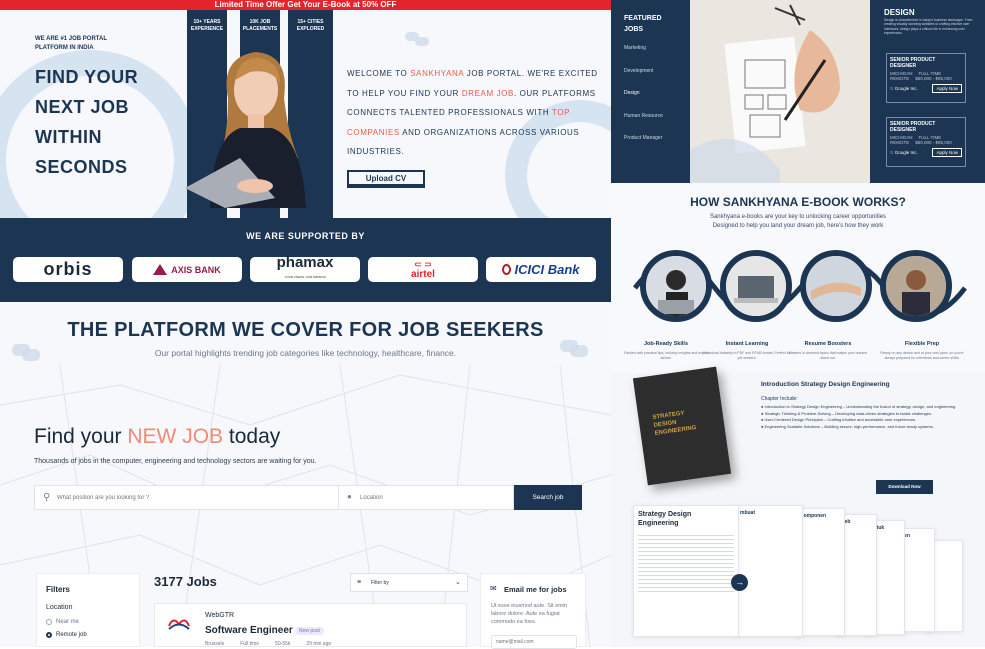 This screenshot has height=649, width=985. What do you see at coordinates (913, 127) in the screenshot?
I see `job-card-title: SENIOR PRODUCT DESIGNER` at bounding box center [913, 127].